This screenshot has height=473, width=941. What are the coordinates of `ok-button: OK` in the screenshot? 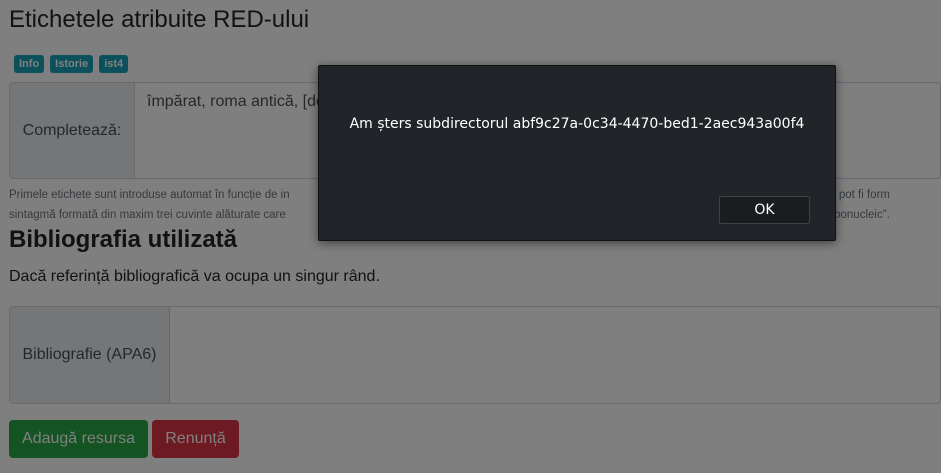 It's located at (764, 210).